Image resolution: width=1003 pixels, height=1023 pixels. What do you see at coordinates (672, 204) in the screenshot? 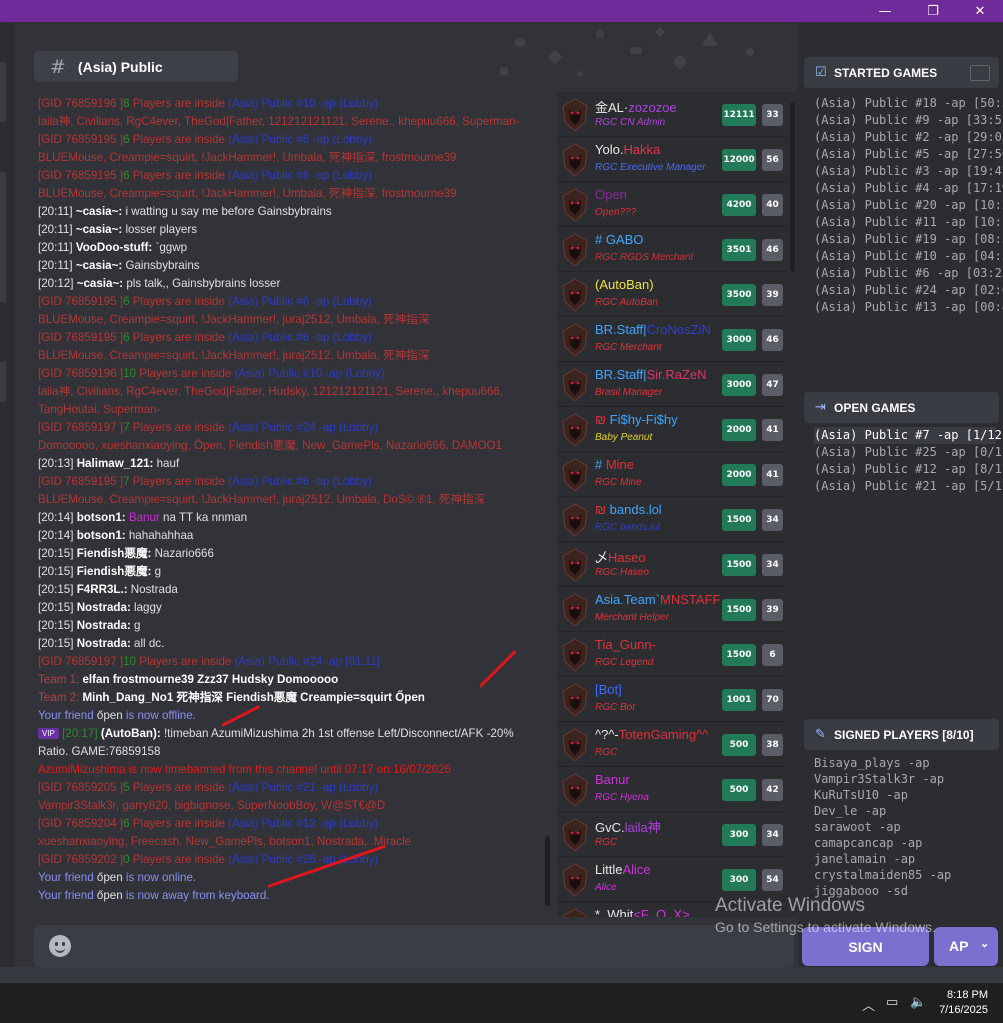
I see `user-row: Open Open??? 4200 40` at bounding box center [672, 204].